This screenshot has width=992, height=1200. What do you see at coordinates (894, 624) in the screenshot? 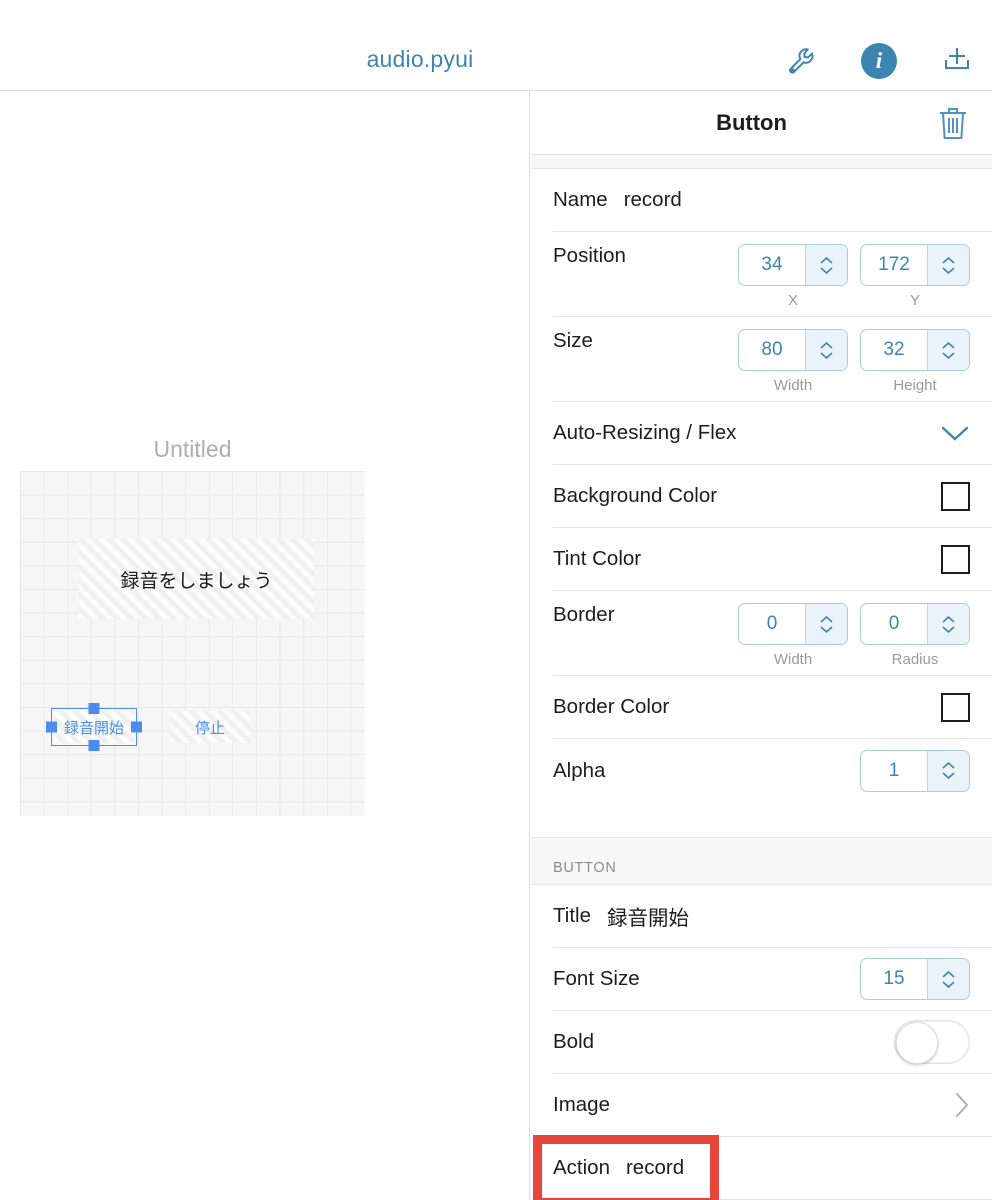
I see `border-radius-value: 0` at bounding box center [894, 624].